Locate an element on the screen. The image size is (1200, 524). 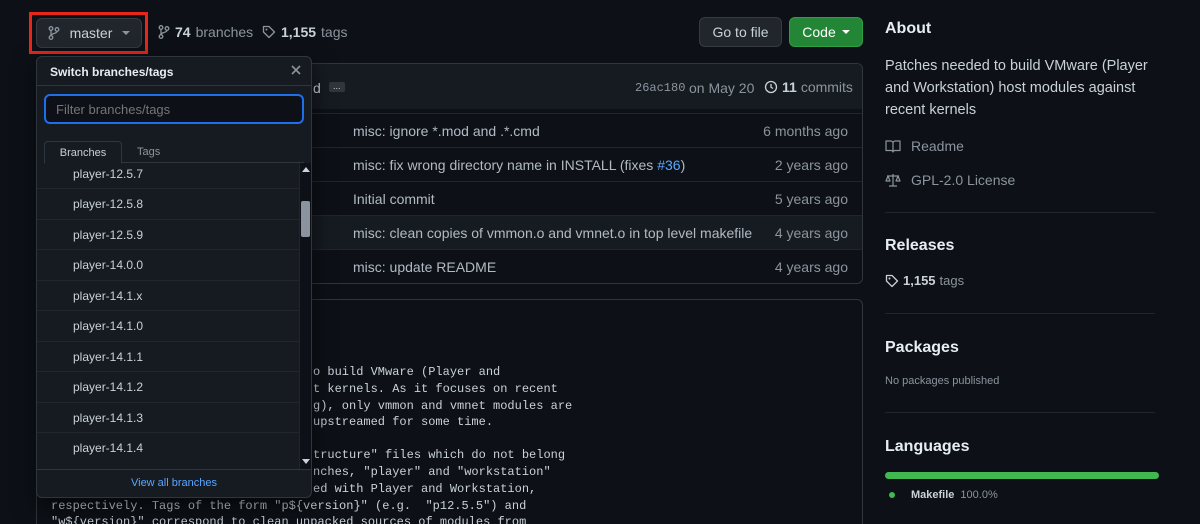
commit-date: on May 20 is located at coordinates (722, 88).